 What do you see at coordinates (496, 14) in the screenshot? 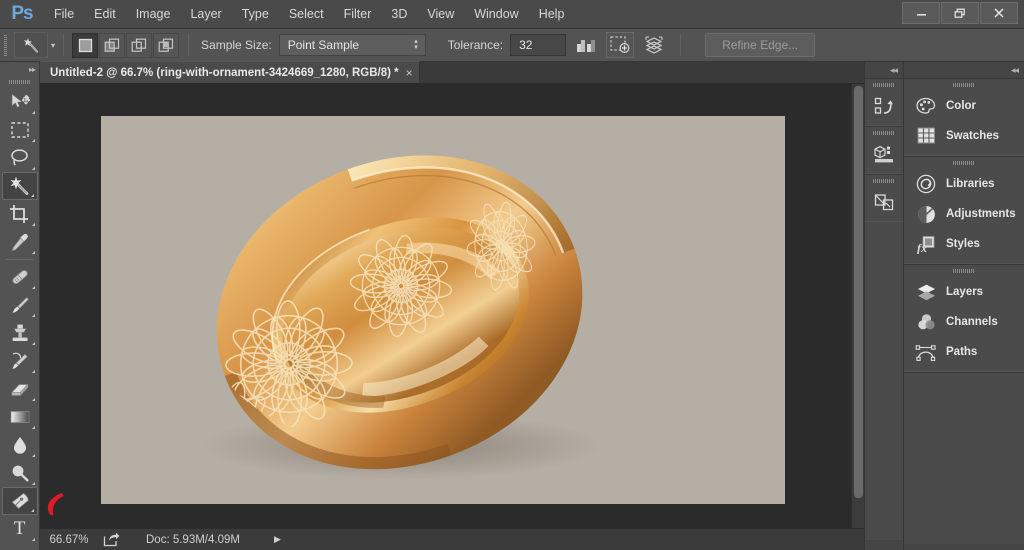
I see `menu-item-window: Window` at bounding box center [496, 14].